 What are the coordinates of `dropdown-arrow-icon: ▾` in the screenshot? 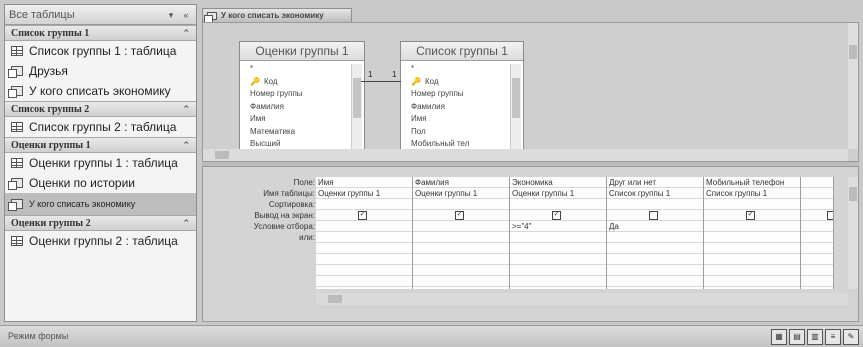 It's located at (171, 15).